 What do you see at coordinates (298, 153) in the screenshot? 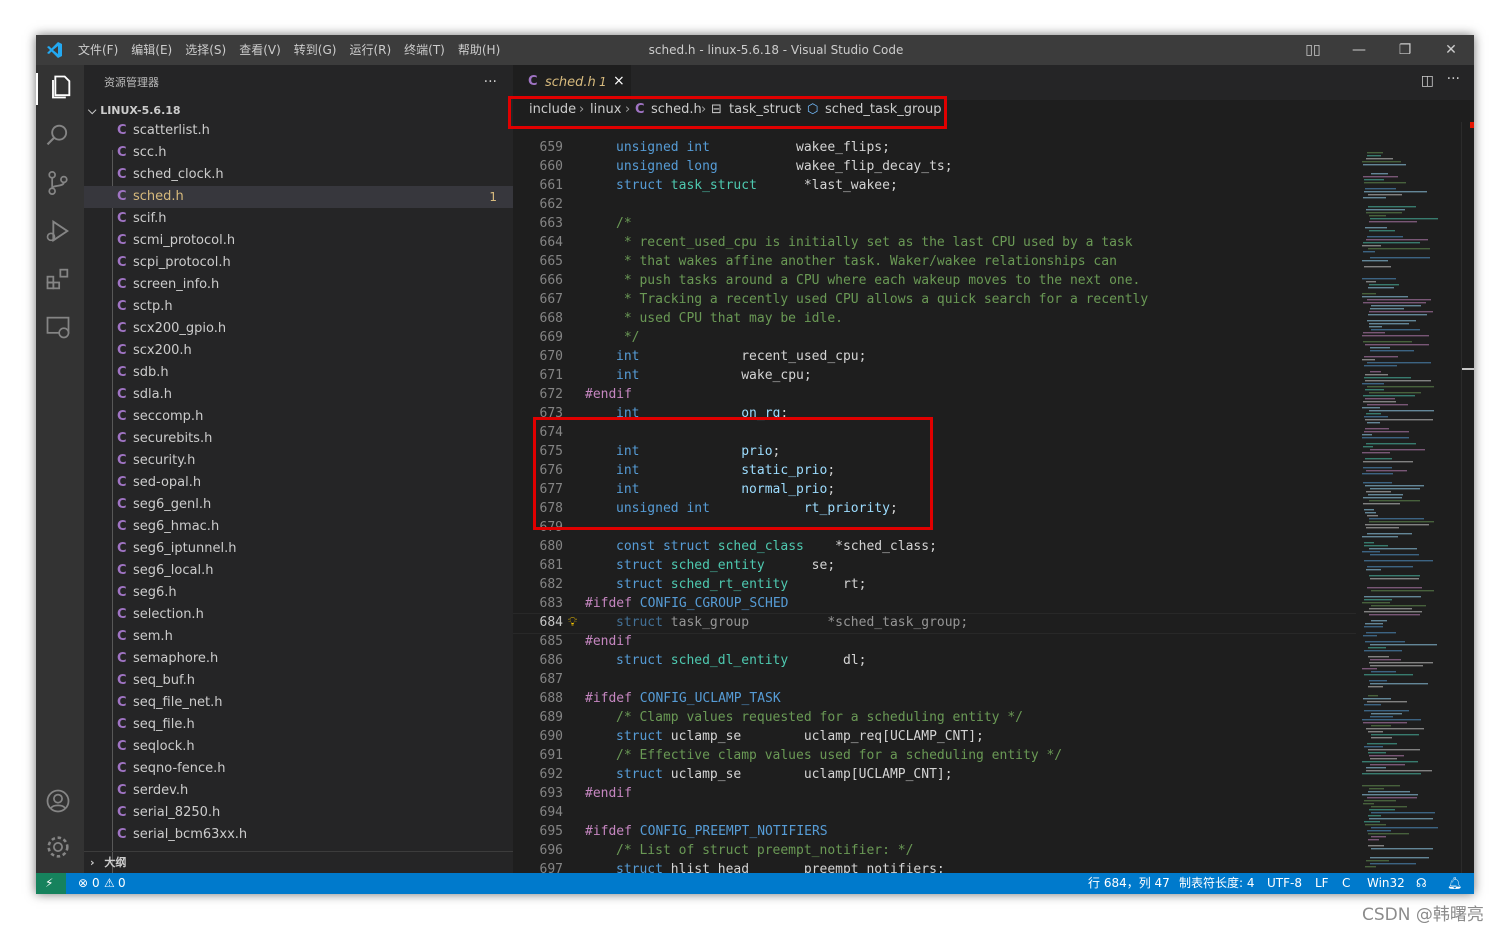
I see `file-item: Cscc.h` at bounding box center [298, 153].